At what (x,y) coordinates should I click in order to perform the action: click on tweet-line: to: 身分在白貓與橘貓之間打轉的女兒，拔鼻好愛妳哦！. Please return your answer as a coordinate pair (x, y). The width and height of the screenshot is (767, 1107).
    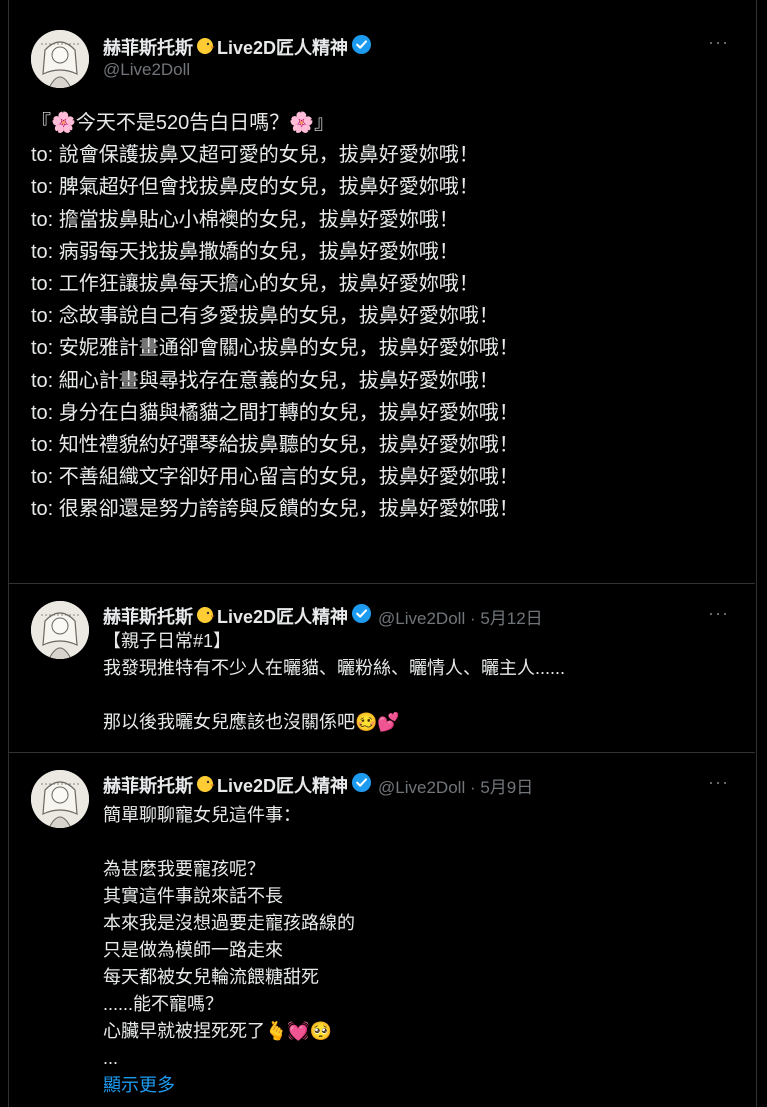
    Looking at the image, I should click on (275, 412).